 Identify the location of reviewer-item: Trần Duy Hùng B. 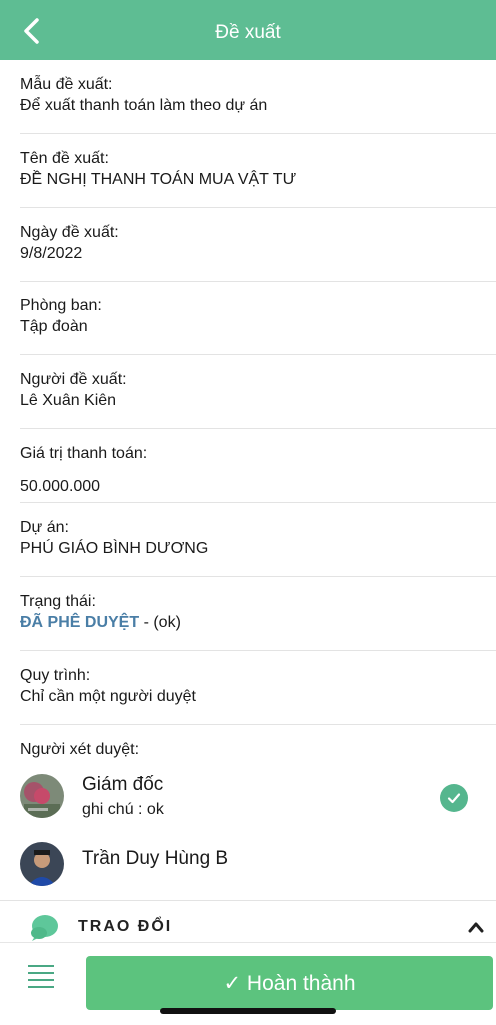
(258, 872).